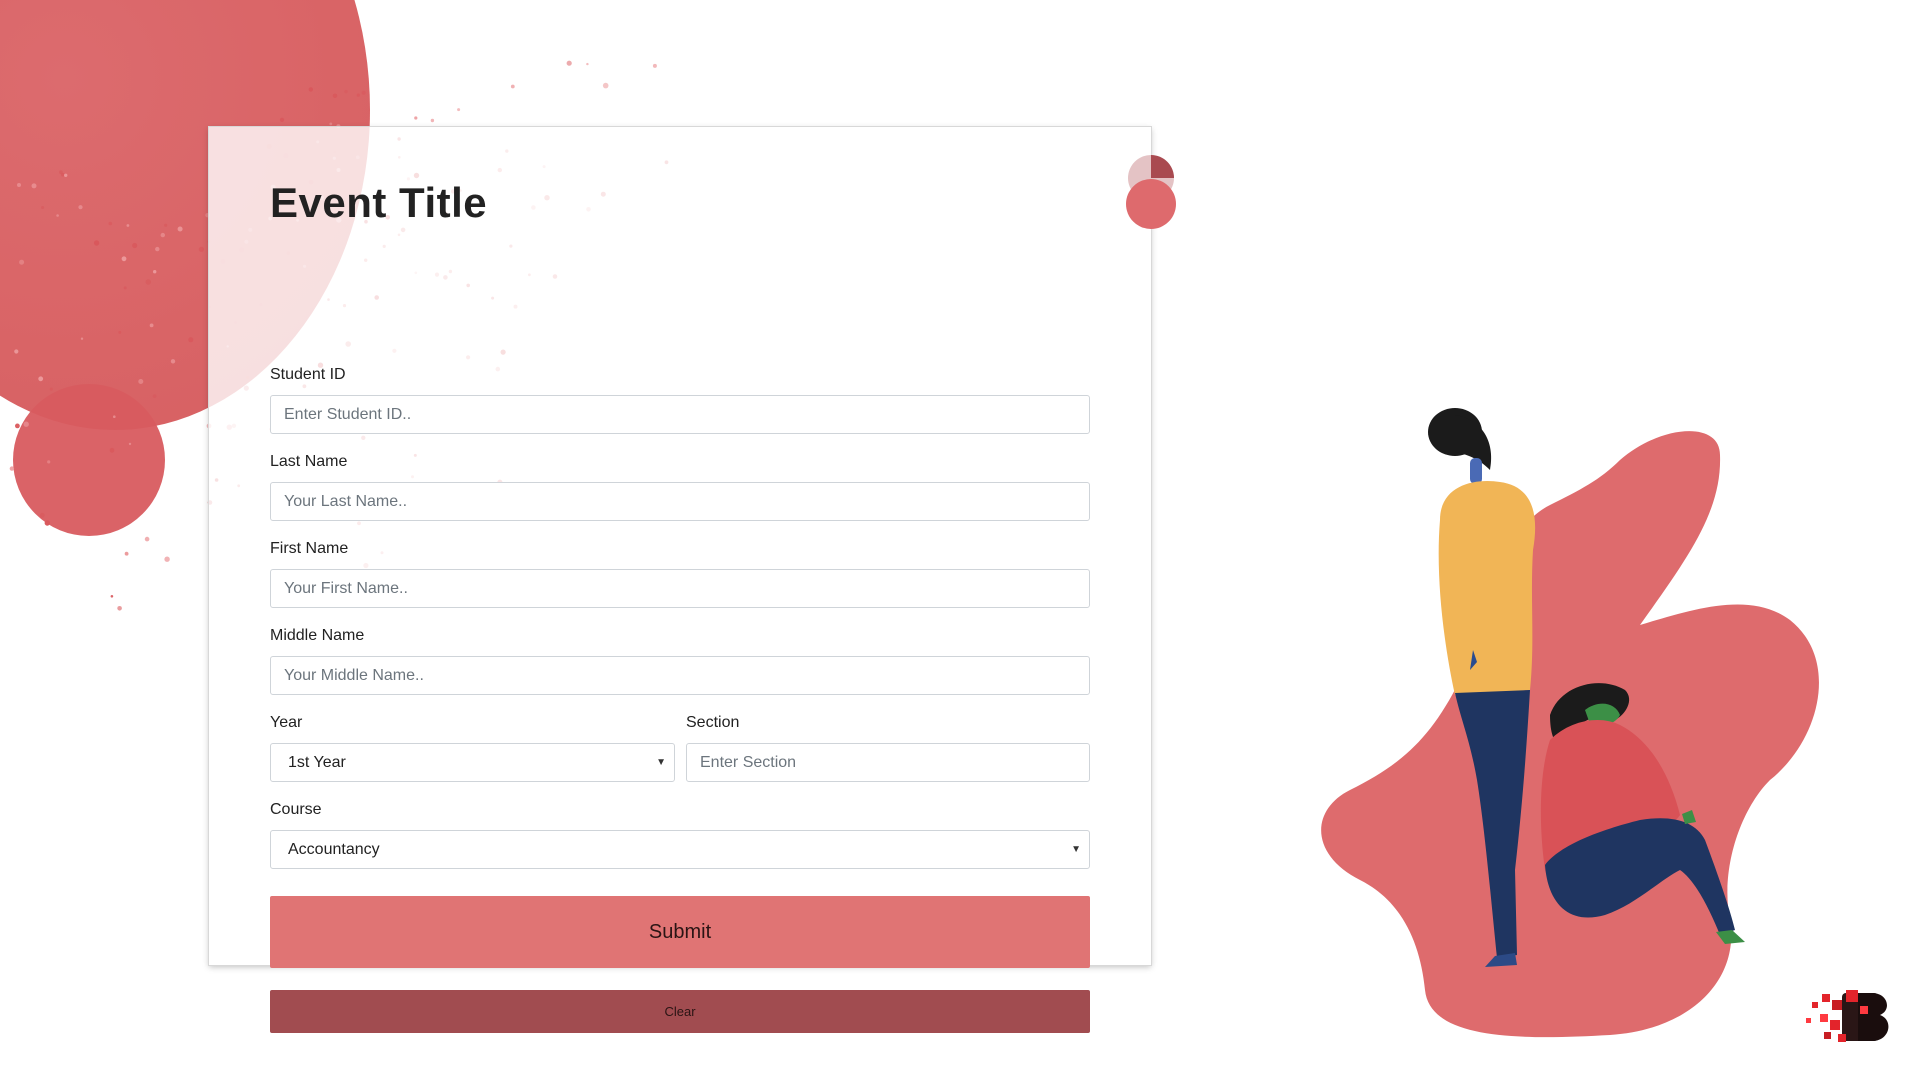  What do you see at coordinates (680, 1011) in the screenshot?
I see `clear-button: Clear` at bounding box center [680, 1011].